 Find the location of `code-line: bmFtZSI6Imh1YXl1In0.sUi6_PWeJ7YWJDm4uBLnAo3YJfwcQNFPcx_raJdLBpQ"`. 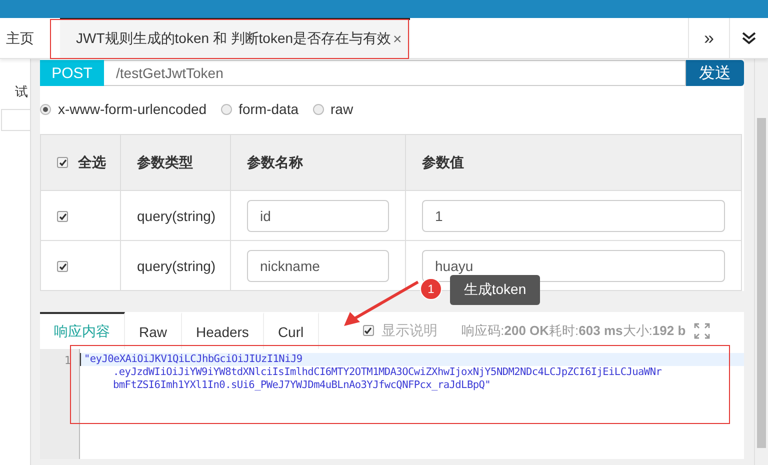

code-line: bmFtZSI6Imh1YXl1In0.sUi6_PWeJ7YWJDm4uBLnAo3YJfwcQNFPcx_raJdLBpQ" is located at coordinates (302, 385).